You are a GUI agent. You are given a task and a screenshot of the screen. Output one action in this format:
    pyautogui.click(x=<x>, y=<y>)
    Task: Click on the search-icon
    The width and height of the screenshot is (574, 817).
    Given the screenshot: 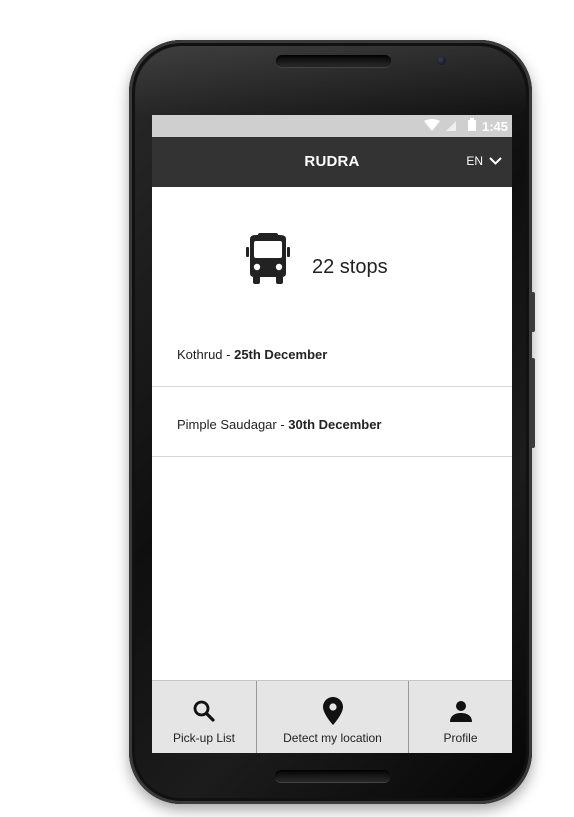 What is the action you would take?
    pyautogui.click(x=204, y=711)
    